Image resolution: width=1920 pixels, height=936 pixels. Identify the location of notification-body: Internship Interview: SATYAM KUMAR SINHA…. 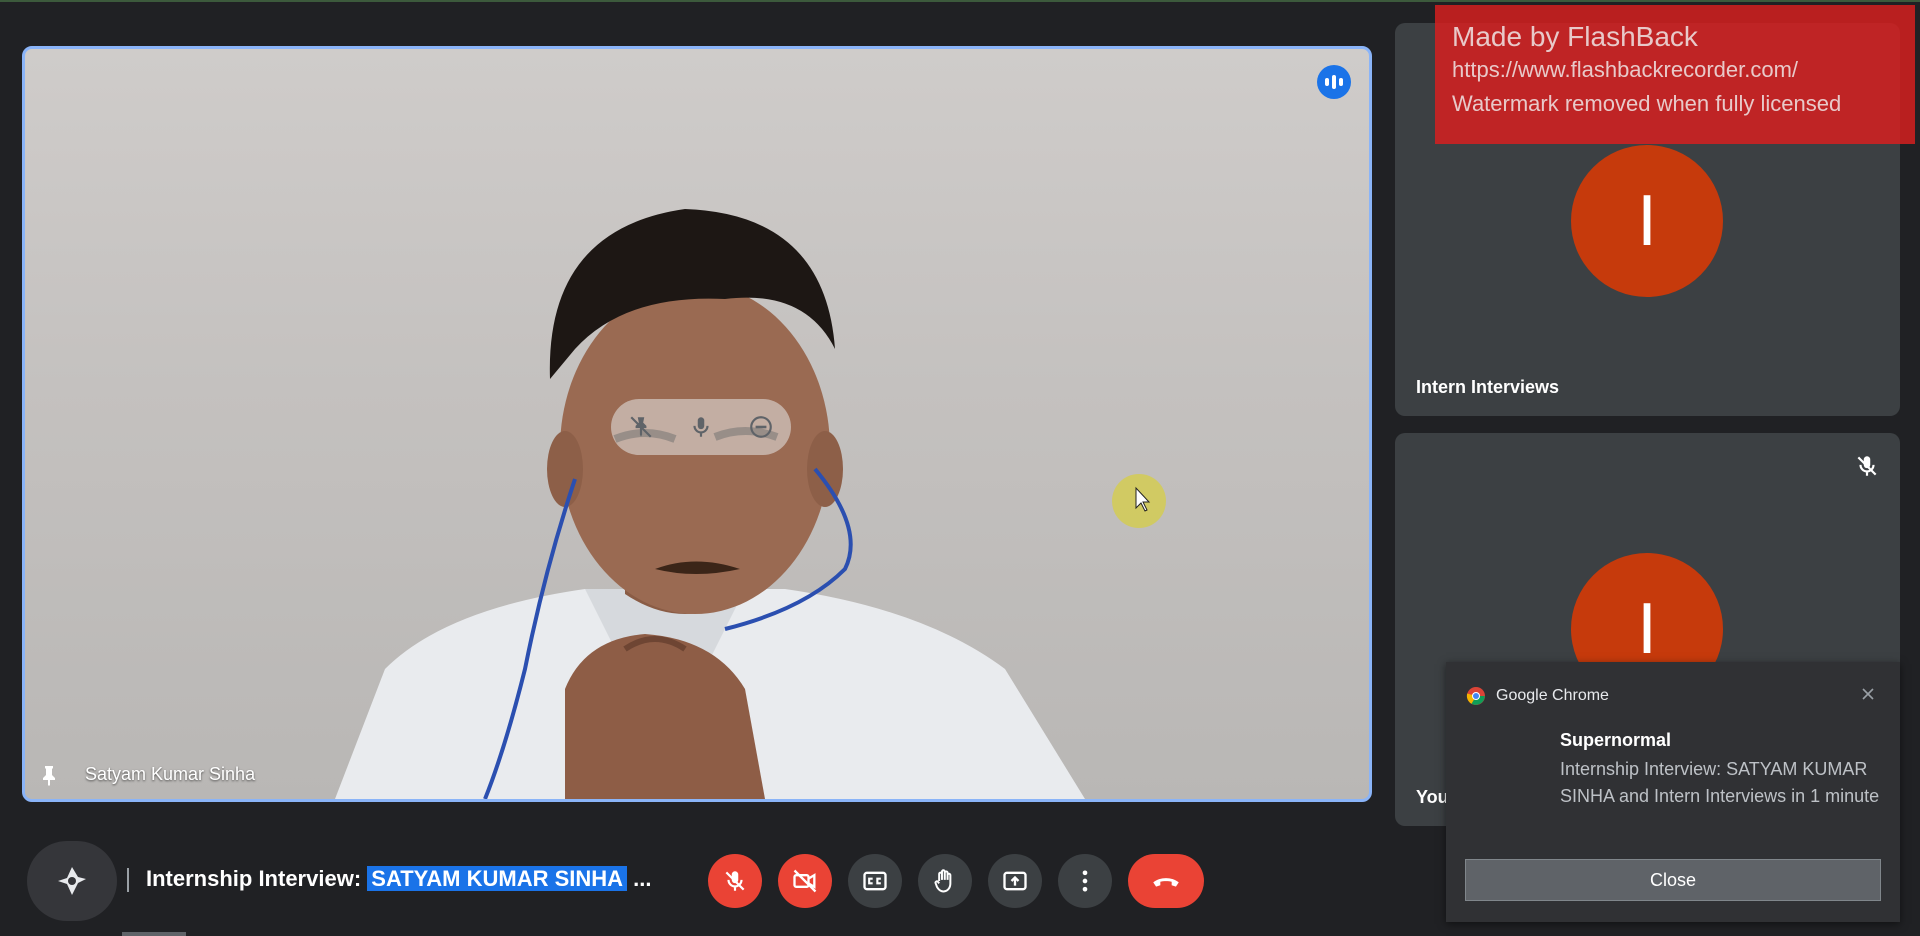
(1720, 782).